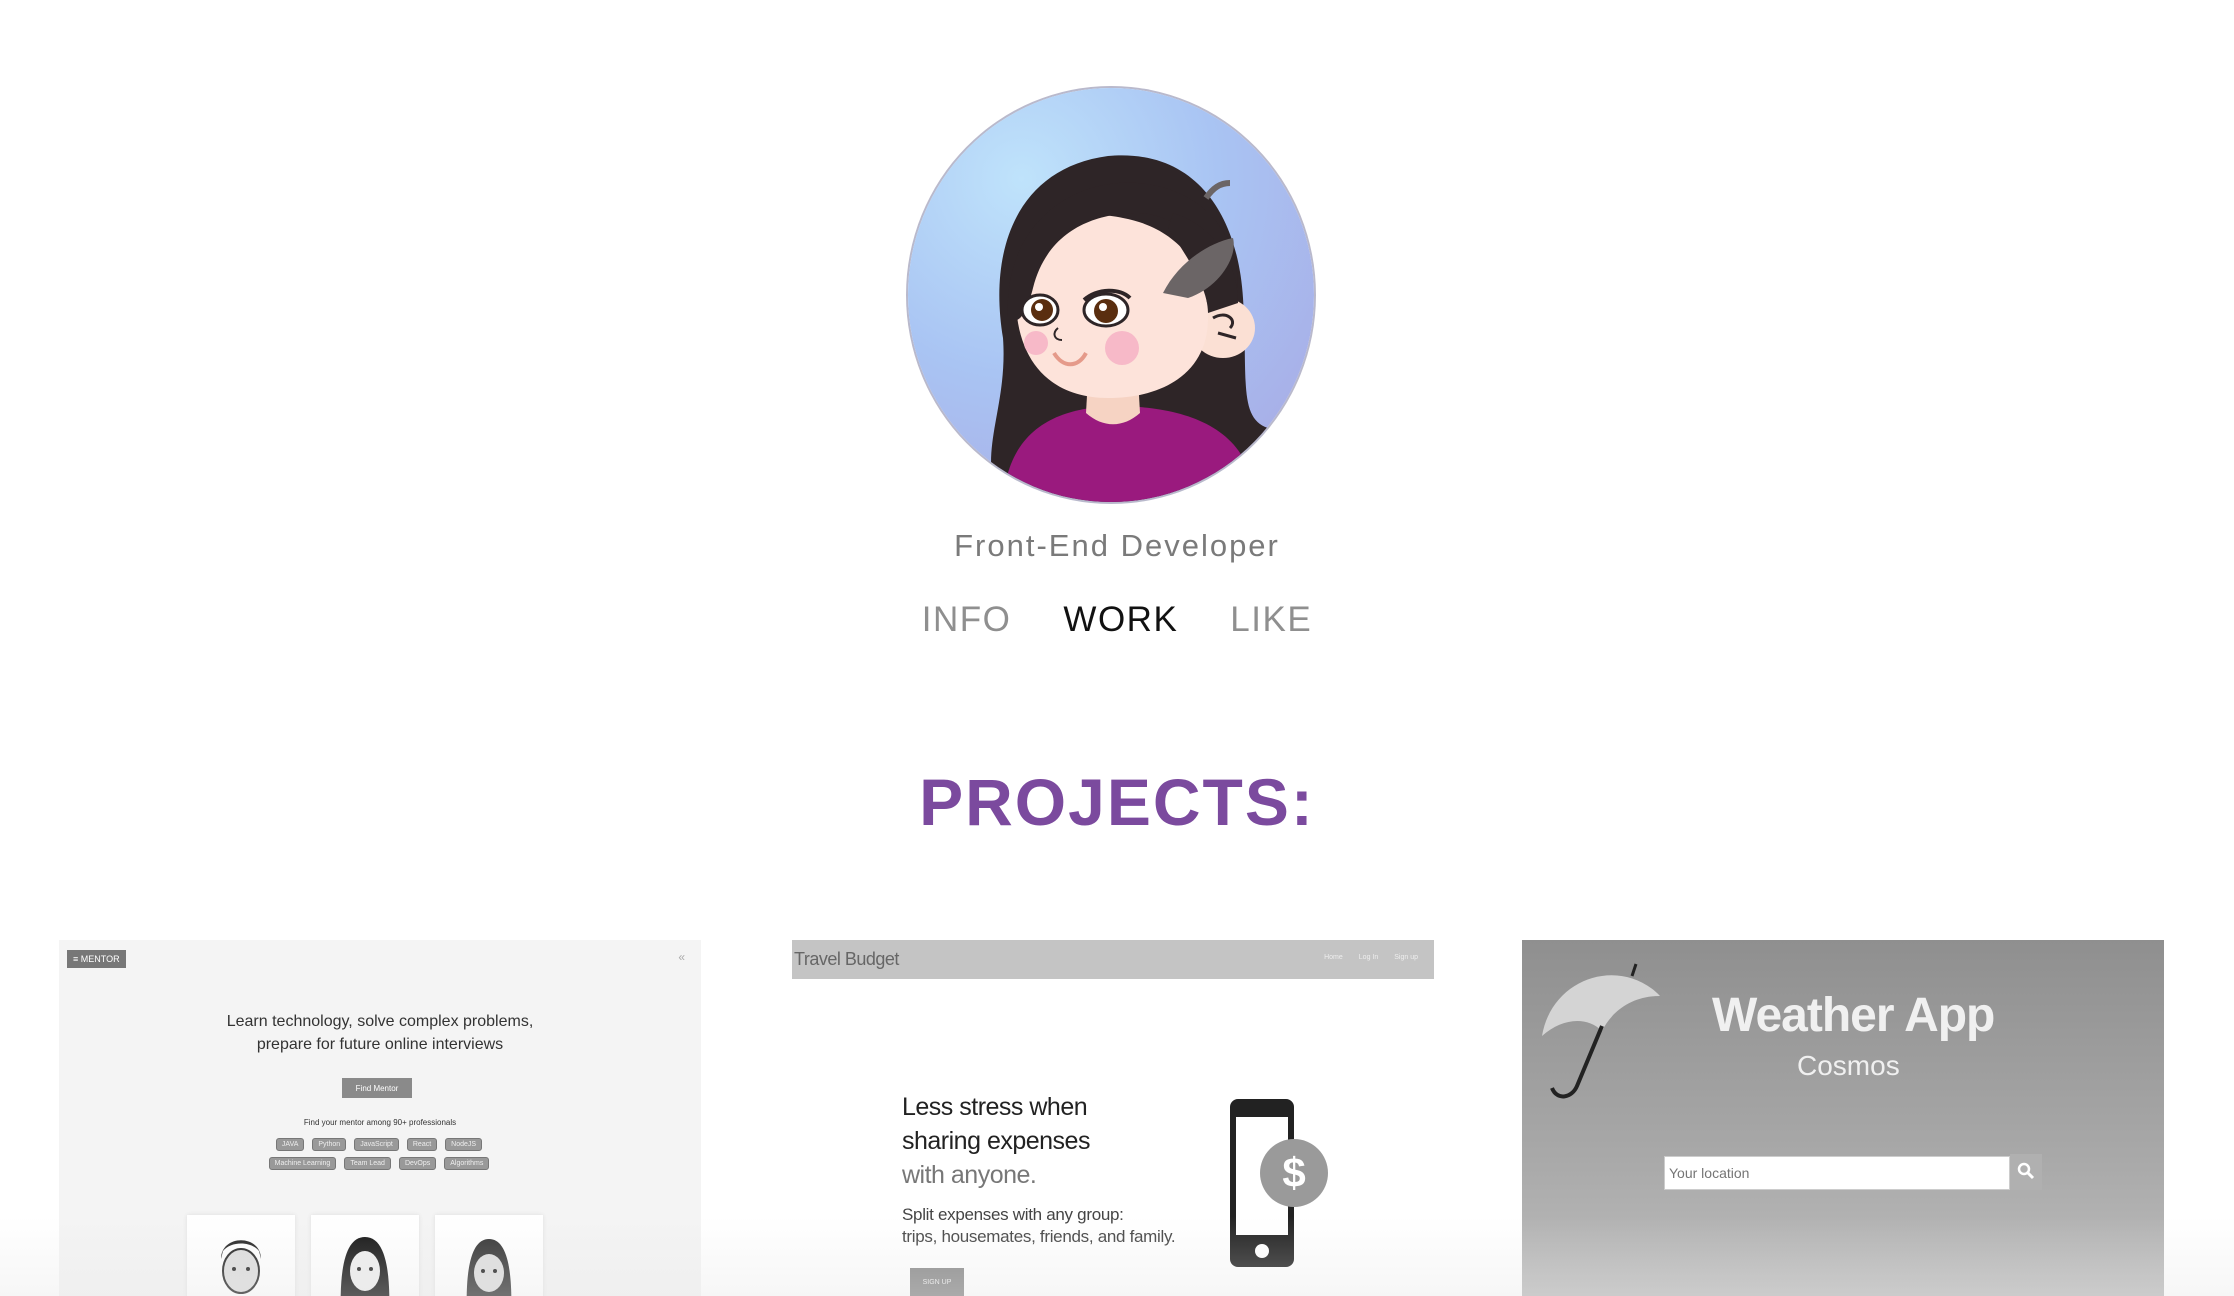  I want to click on projects-title: PROJECTS:, so click(1117, 802).